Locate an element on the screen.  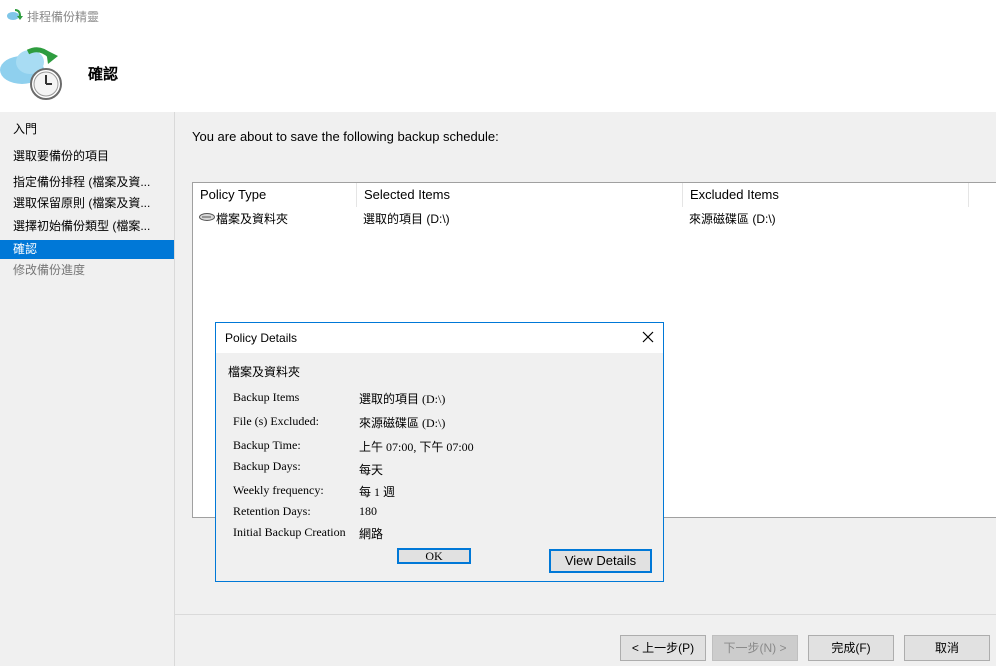
column-header-selected-items: Selected Items is located at coordinates (520, 195).